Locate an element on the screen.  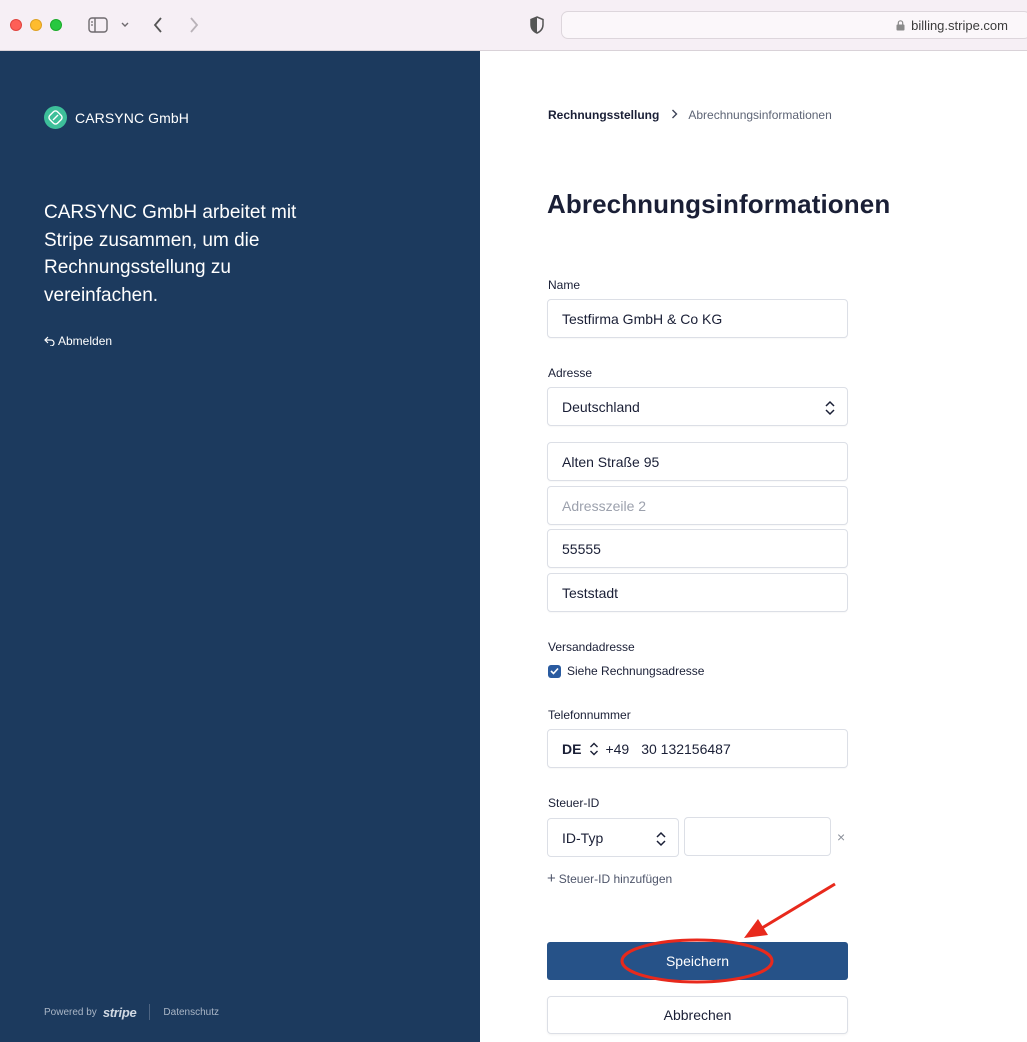
footer-divider is located at coordinates (150, 1012).